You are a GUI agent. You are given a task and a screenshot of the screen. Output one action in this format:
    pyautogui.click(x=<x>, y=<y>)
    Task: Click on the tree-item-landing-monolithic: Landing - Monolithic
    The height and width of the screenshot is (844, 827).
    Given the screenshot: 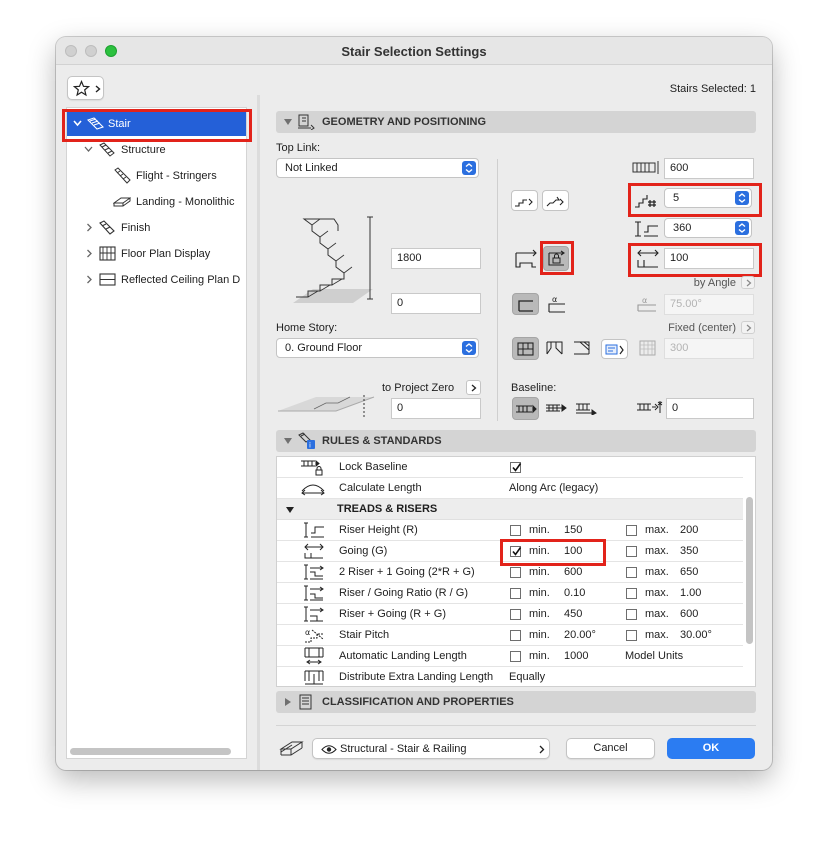 What is the action you would take?
    pyautogui.click(x=156, y=202)
    